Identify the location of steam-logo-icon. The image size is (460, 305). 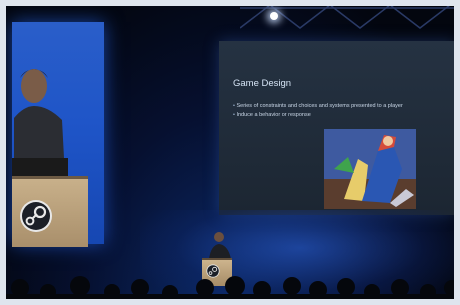
(36, 216).